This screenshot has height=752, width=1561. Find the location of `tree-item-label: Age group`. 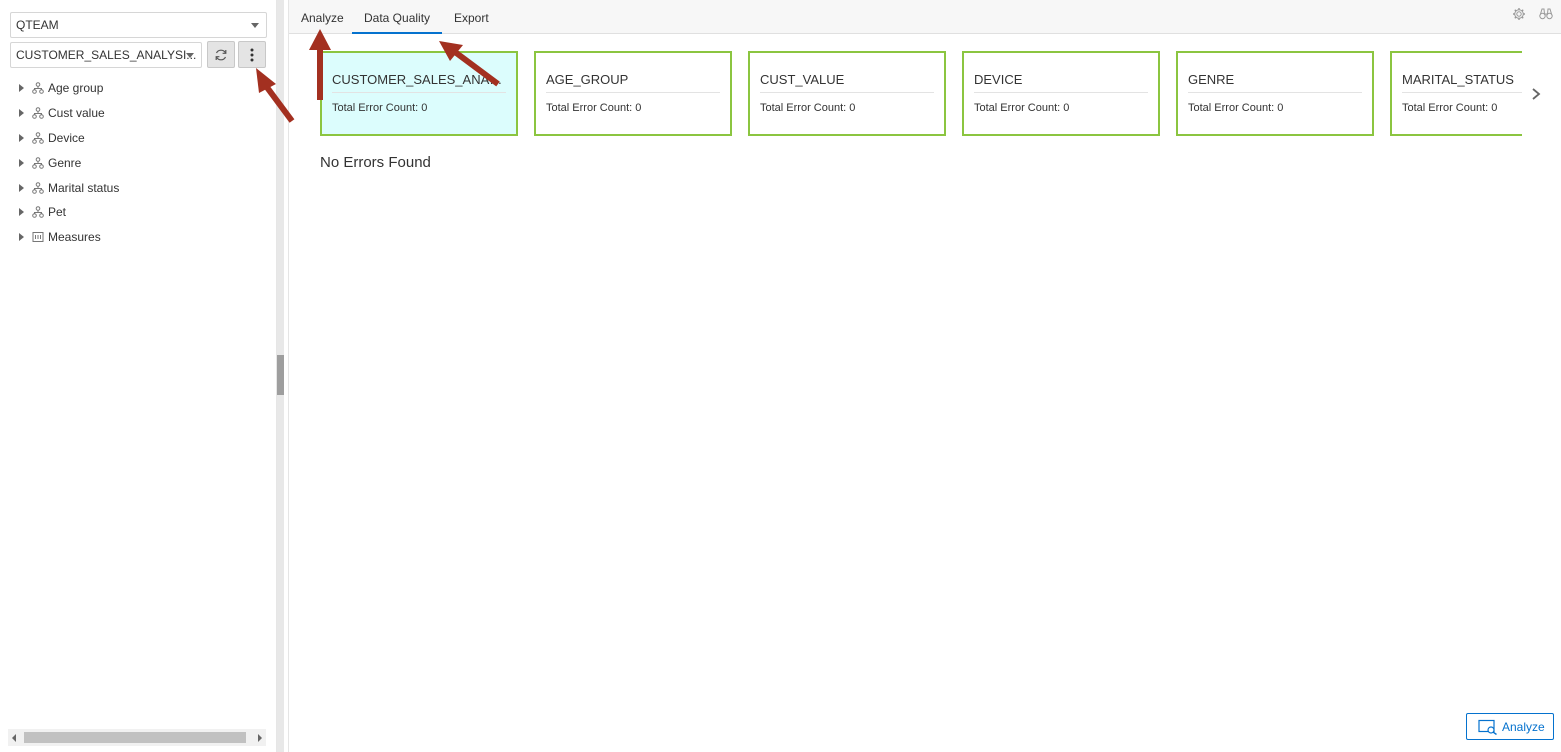

tree-item-label: Age group is located at coordinates (76, 88).